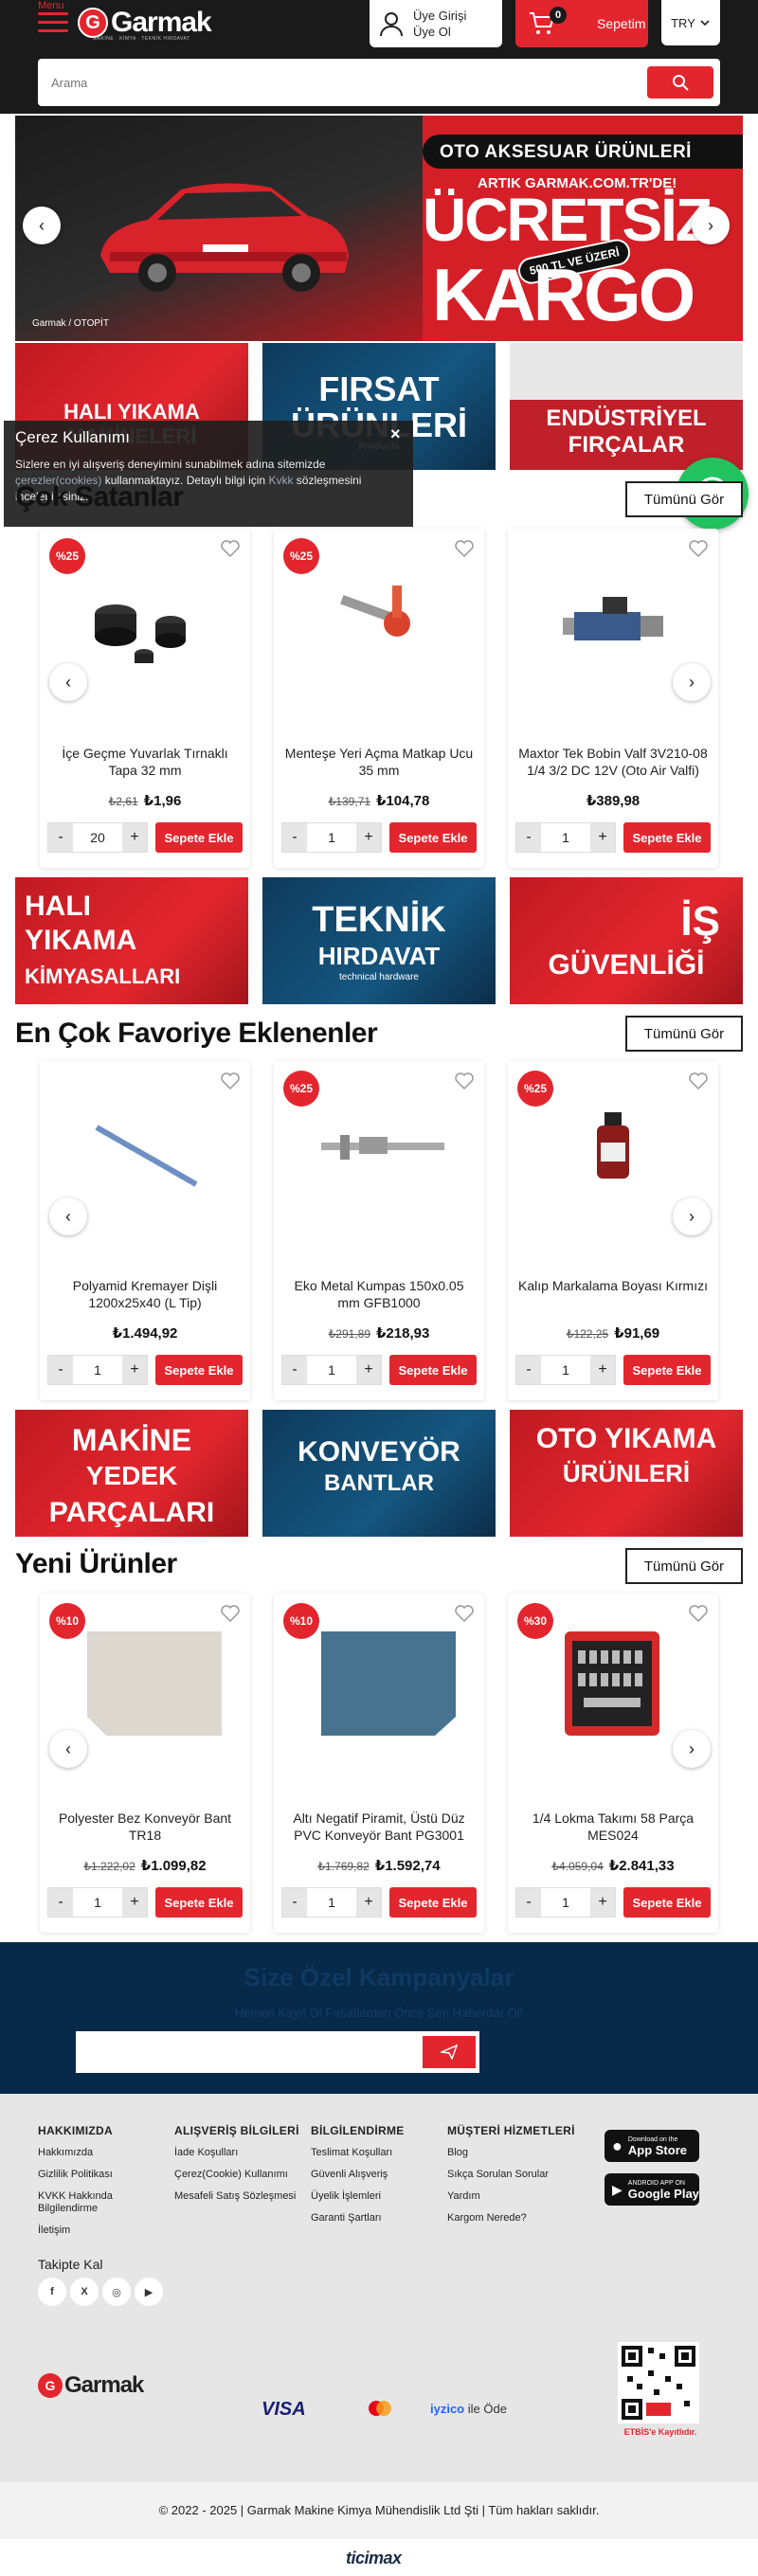 This screenshot has height=2576, width=758. I want to click on banner-technical-hardware: TEKNİK HIRDAVAT technical hardware, so click(379, 940).